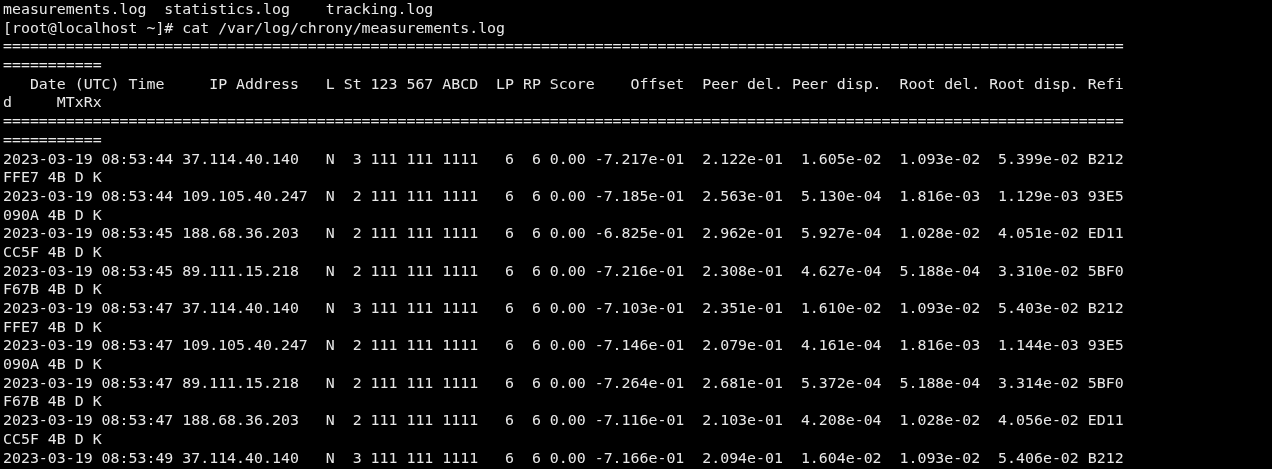  What do you see at coordinates (576, 84) in the screenshot?
I see `terminal-line: Date (UTC) Time IP Address L St 123 567 ABCD LP RP Score Offset Peer del. Peer disp. Root del. Root disp. Refi` at bounding box center [576, 84].